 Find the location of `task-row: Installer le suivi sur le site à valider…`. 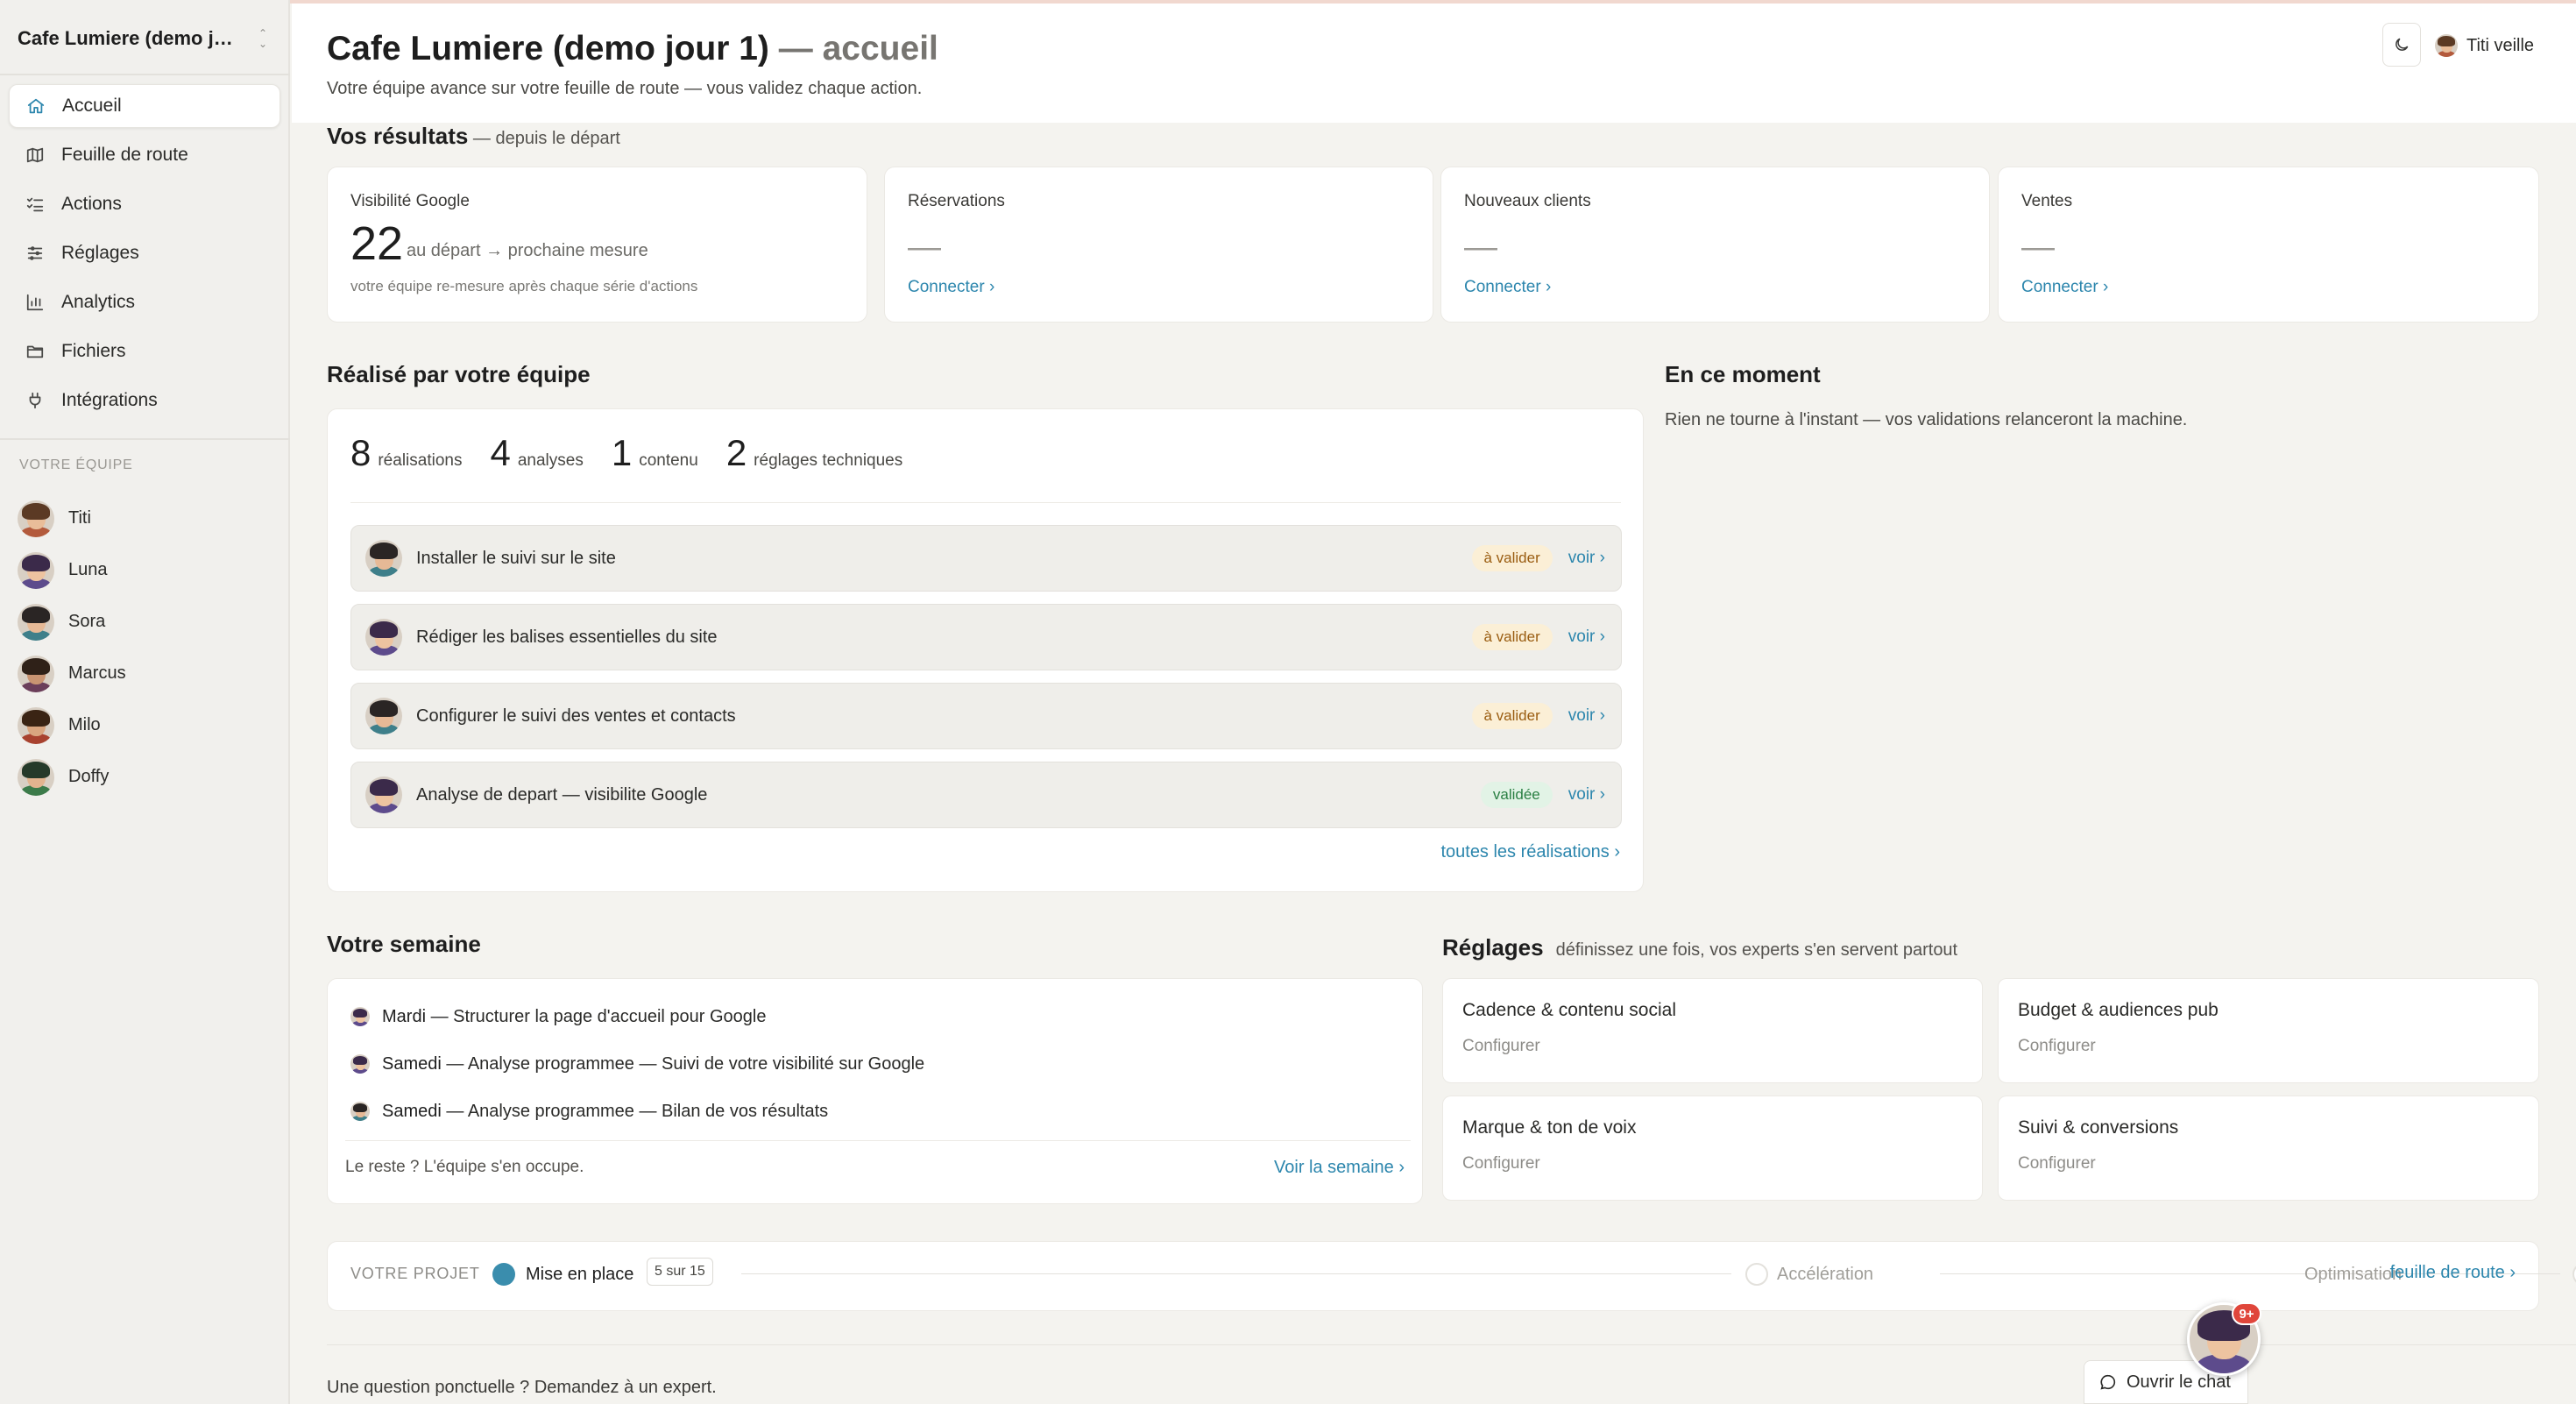

task-row: Installer le suivi sur le site à valider… is located at coordinates (986, 558).